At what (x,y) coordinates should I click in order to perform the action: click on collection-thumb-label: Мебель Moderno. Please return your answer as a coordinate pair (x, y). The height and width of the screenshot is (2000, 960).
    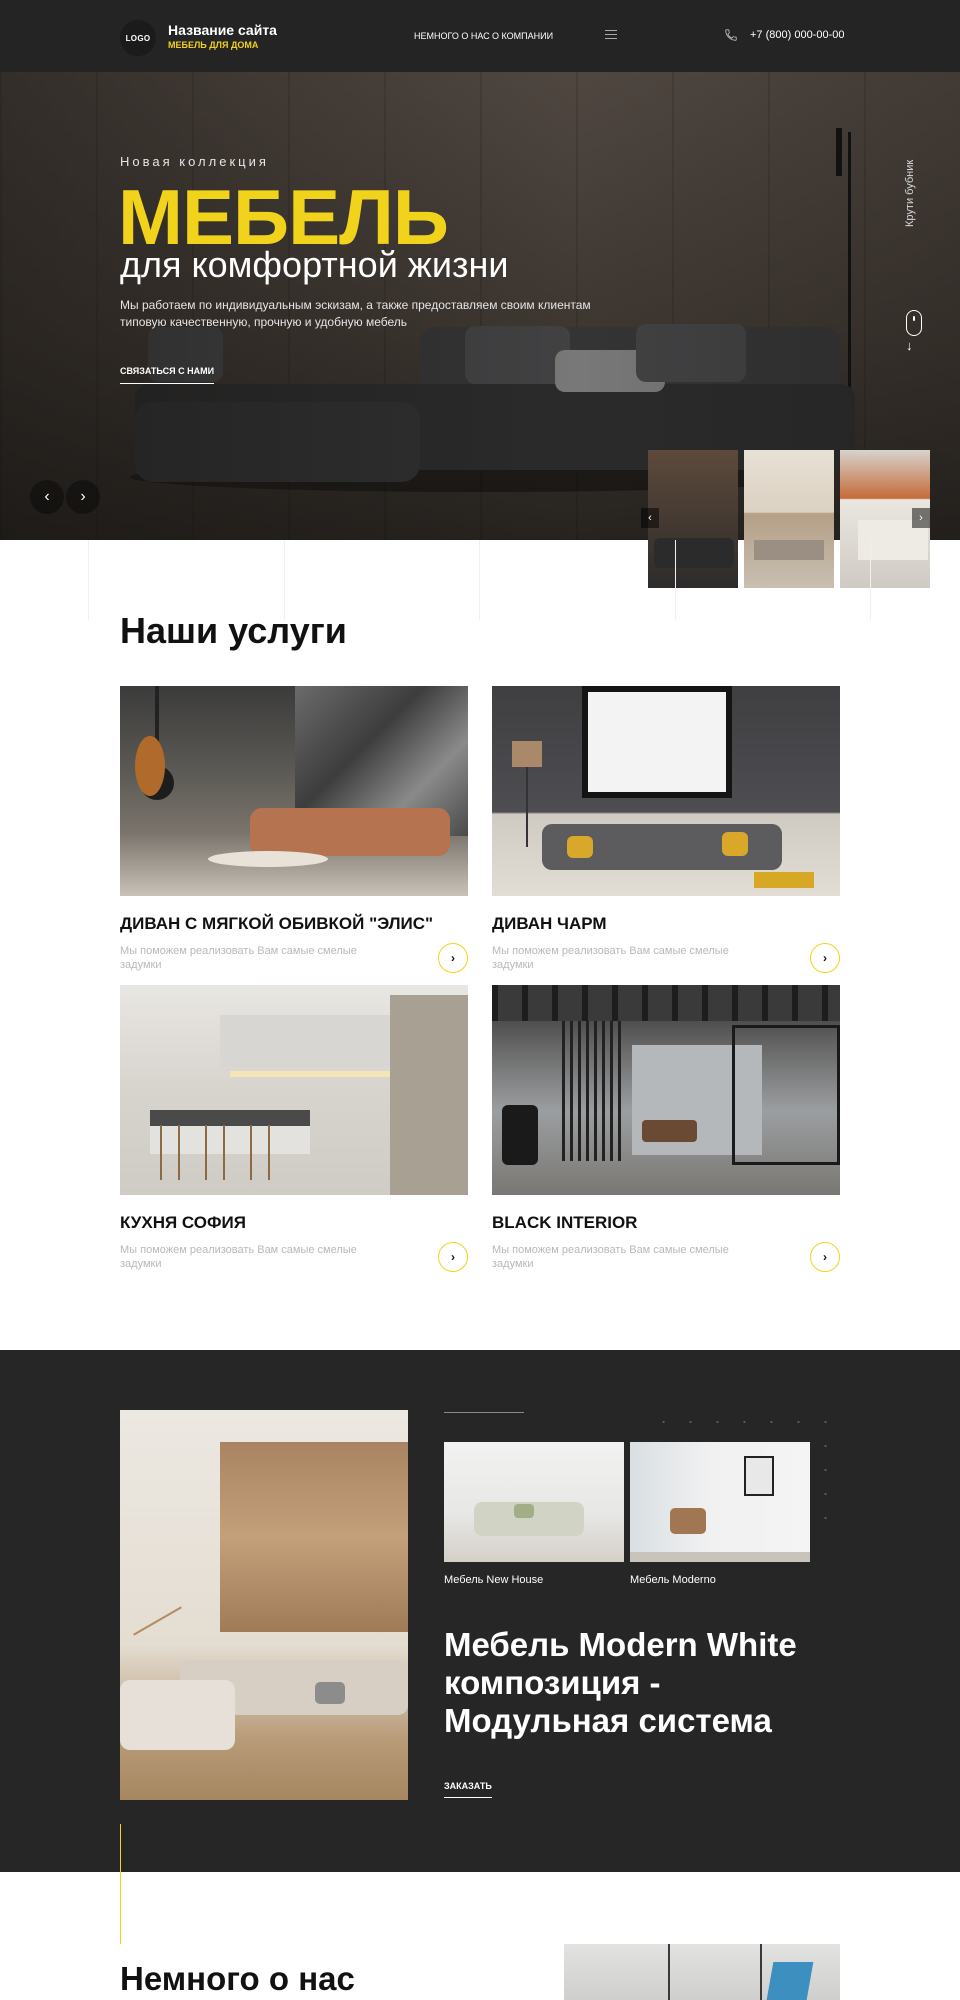
    Looking at the image, I should click on (673, 1580).